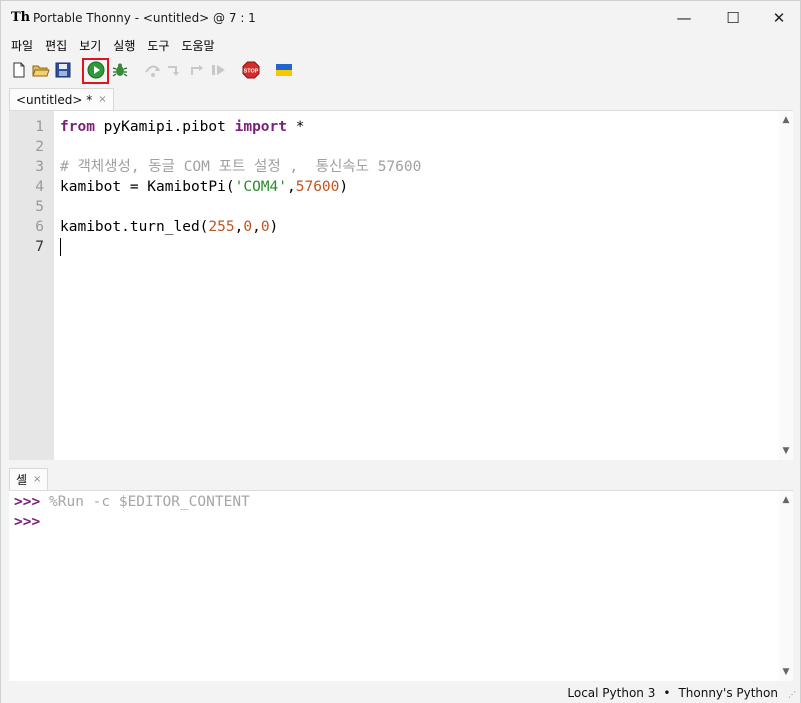 The image size is (801, 703). What do you see at coordinates (39, 127) in the screenshot?
I see `line-number: 1` at bounding box center [39, 127].